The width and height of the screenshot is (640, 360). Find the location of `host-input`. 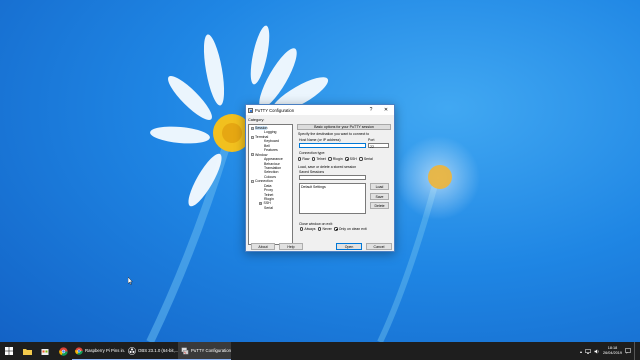

host-input is located at coordinates (332, 145).